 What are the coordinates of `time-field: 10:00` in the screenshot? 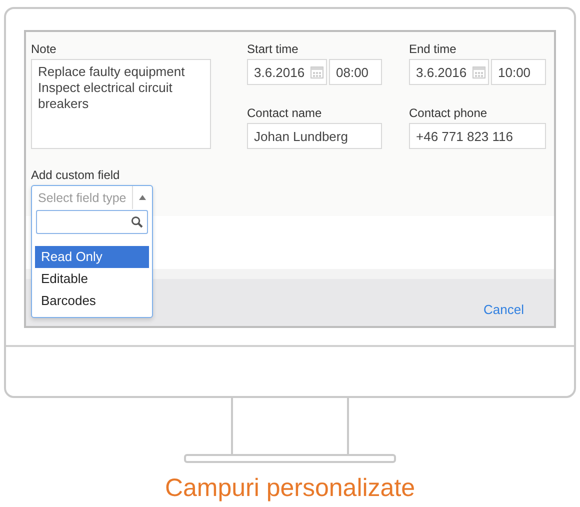 It's located at (518, 72).